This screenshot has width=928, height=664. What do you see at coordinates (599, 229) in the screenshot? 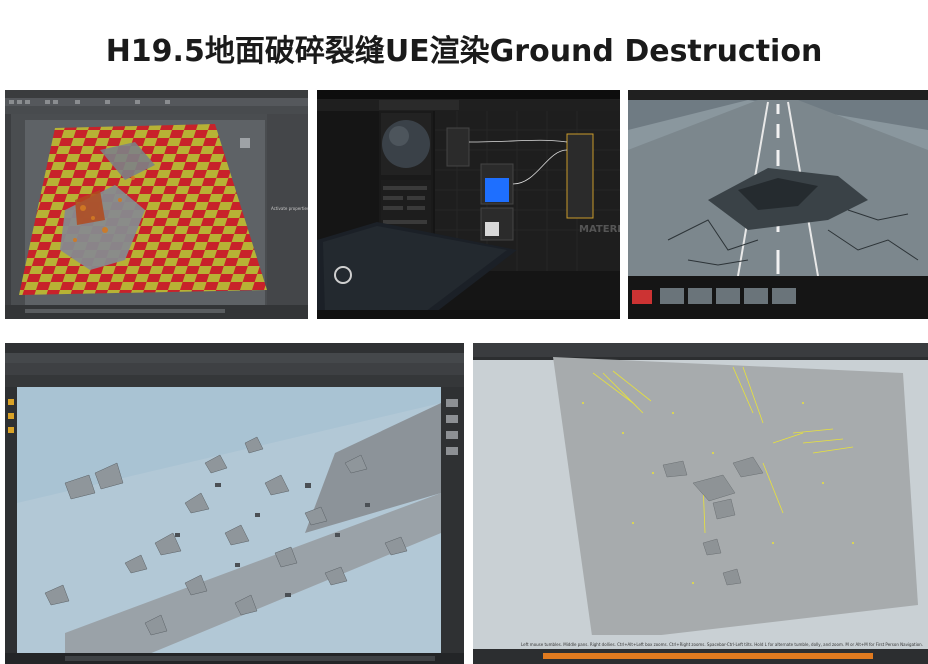
I see `svg-text: MATERI` at bounding box center [599, 229].